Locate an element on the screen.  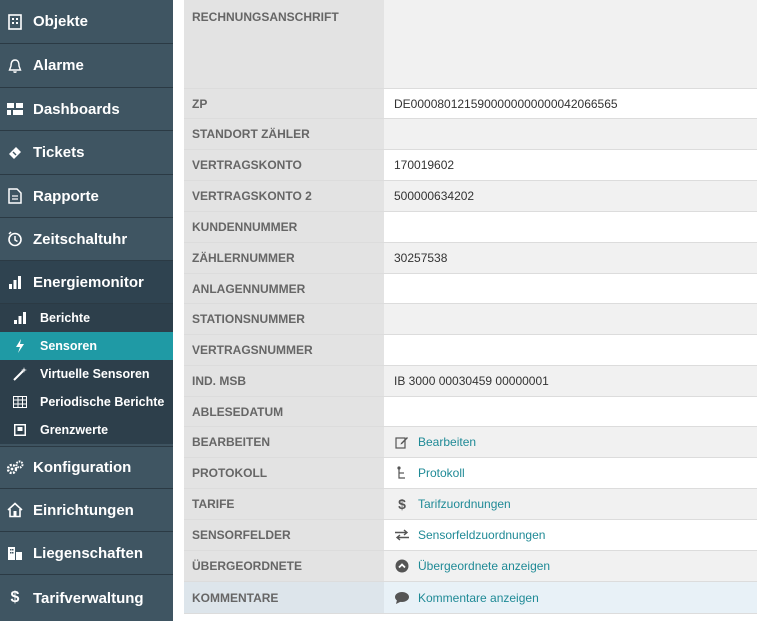
subnav-label: Grenzwerte is located at coordinates (74, 430).